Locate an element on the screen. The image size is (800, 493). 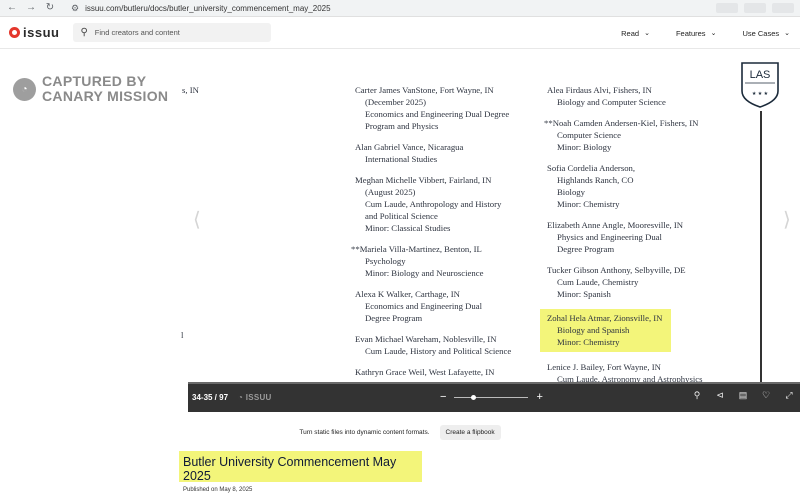
zoom-out-icon: − is located at coordinates (443, 397).